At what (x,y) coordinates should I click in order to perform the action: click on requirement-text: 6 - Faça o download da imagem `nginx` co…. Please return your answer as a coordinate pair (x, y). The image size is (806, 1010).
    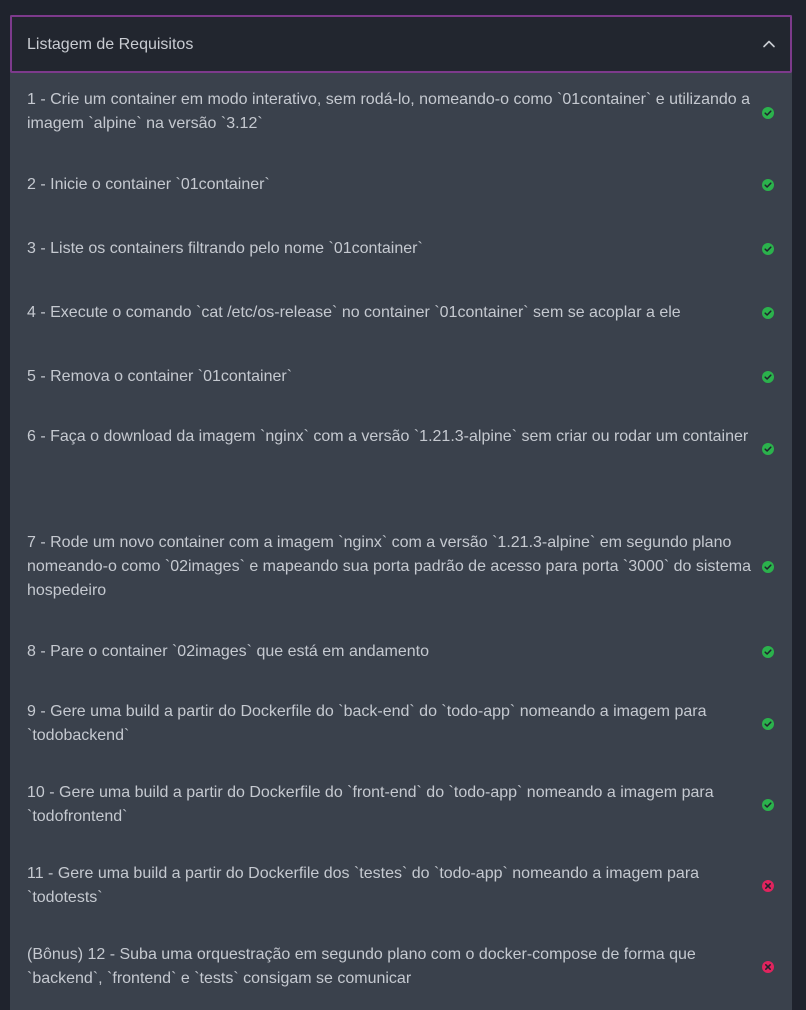
    Looking at the image, I should click on (388, 436).